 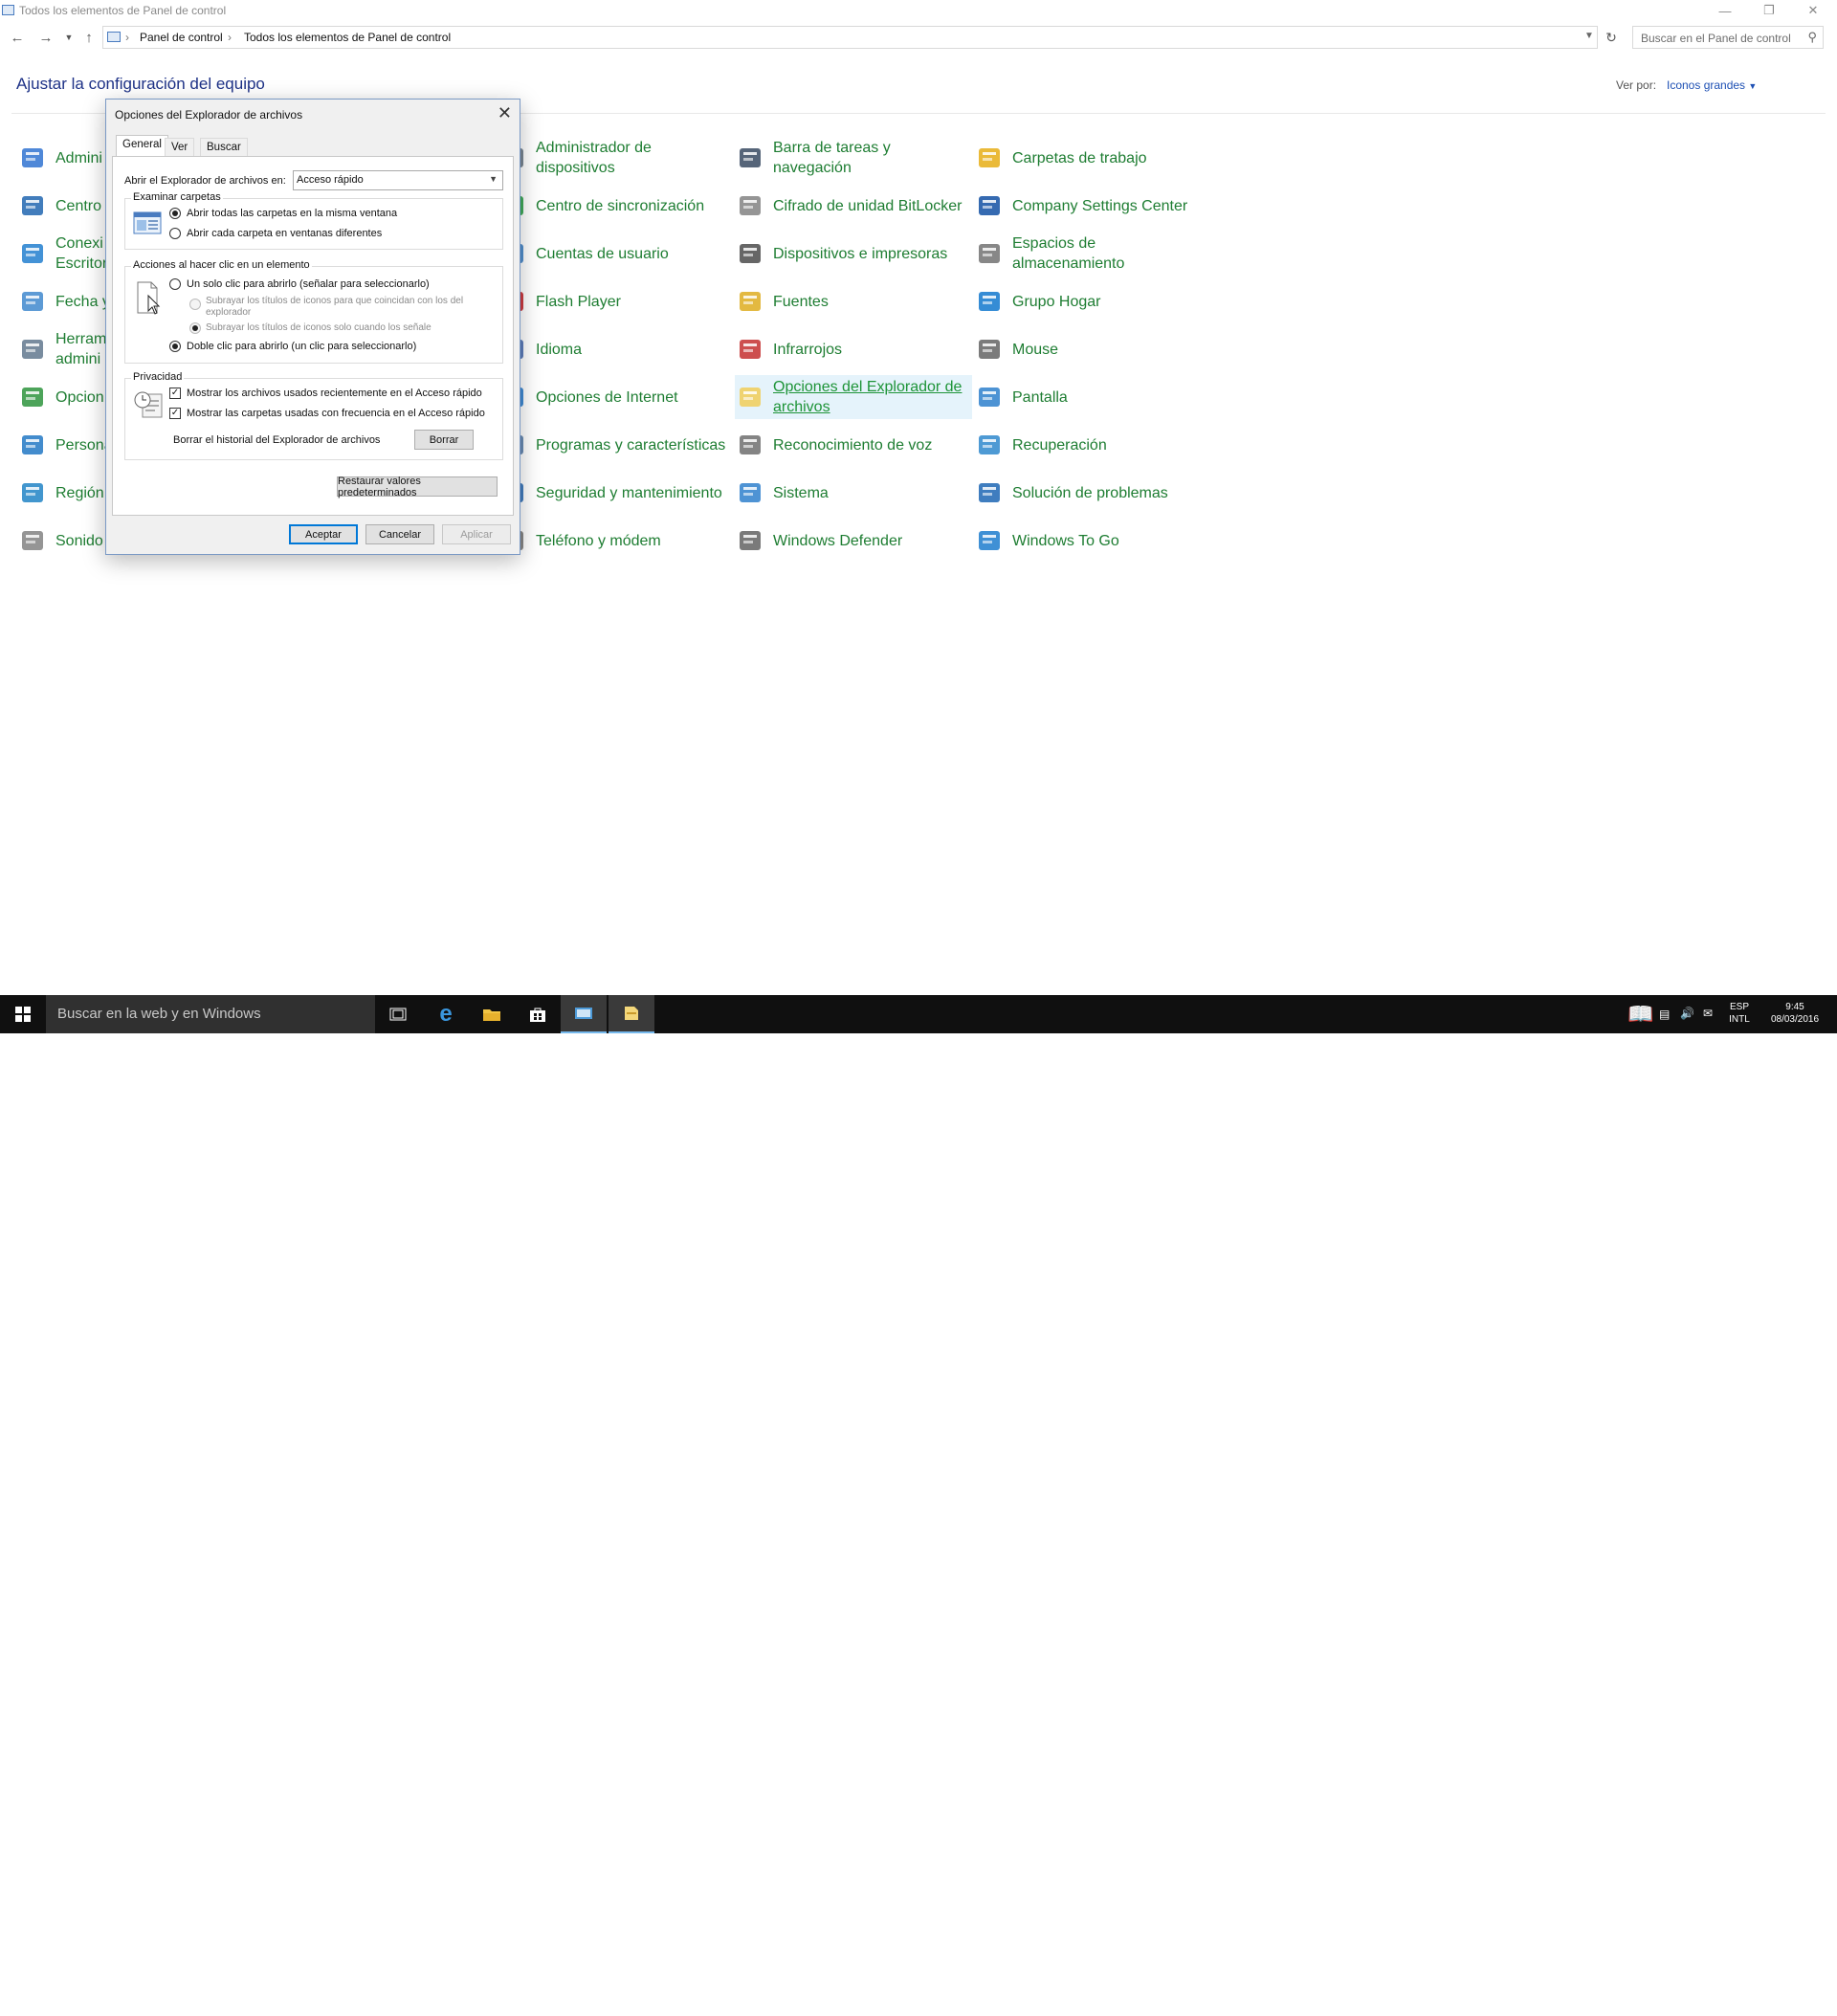 I want to click on cp-item-security: Seguridad y mantenimiento, so click(x=616, y=493).